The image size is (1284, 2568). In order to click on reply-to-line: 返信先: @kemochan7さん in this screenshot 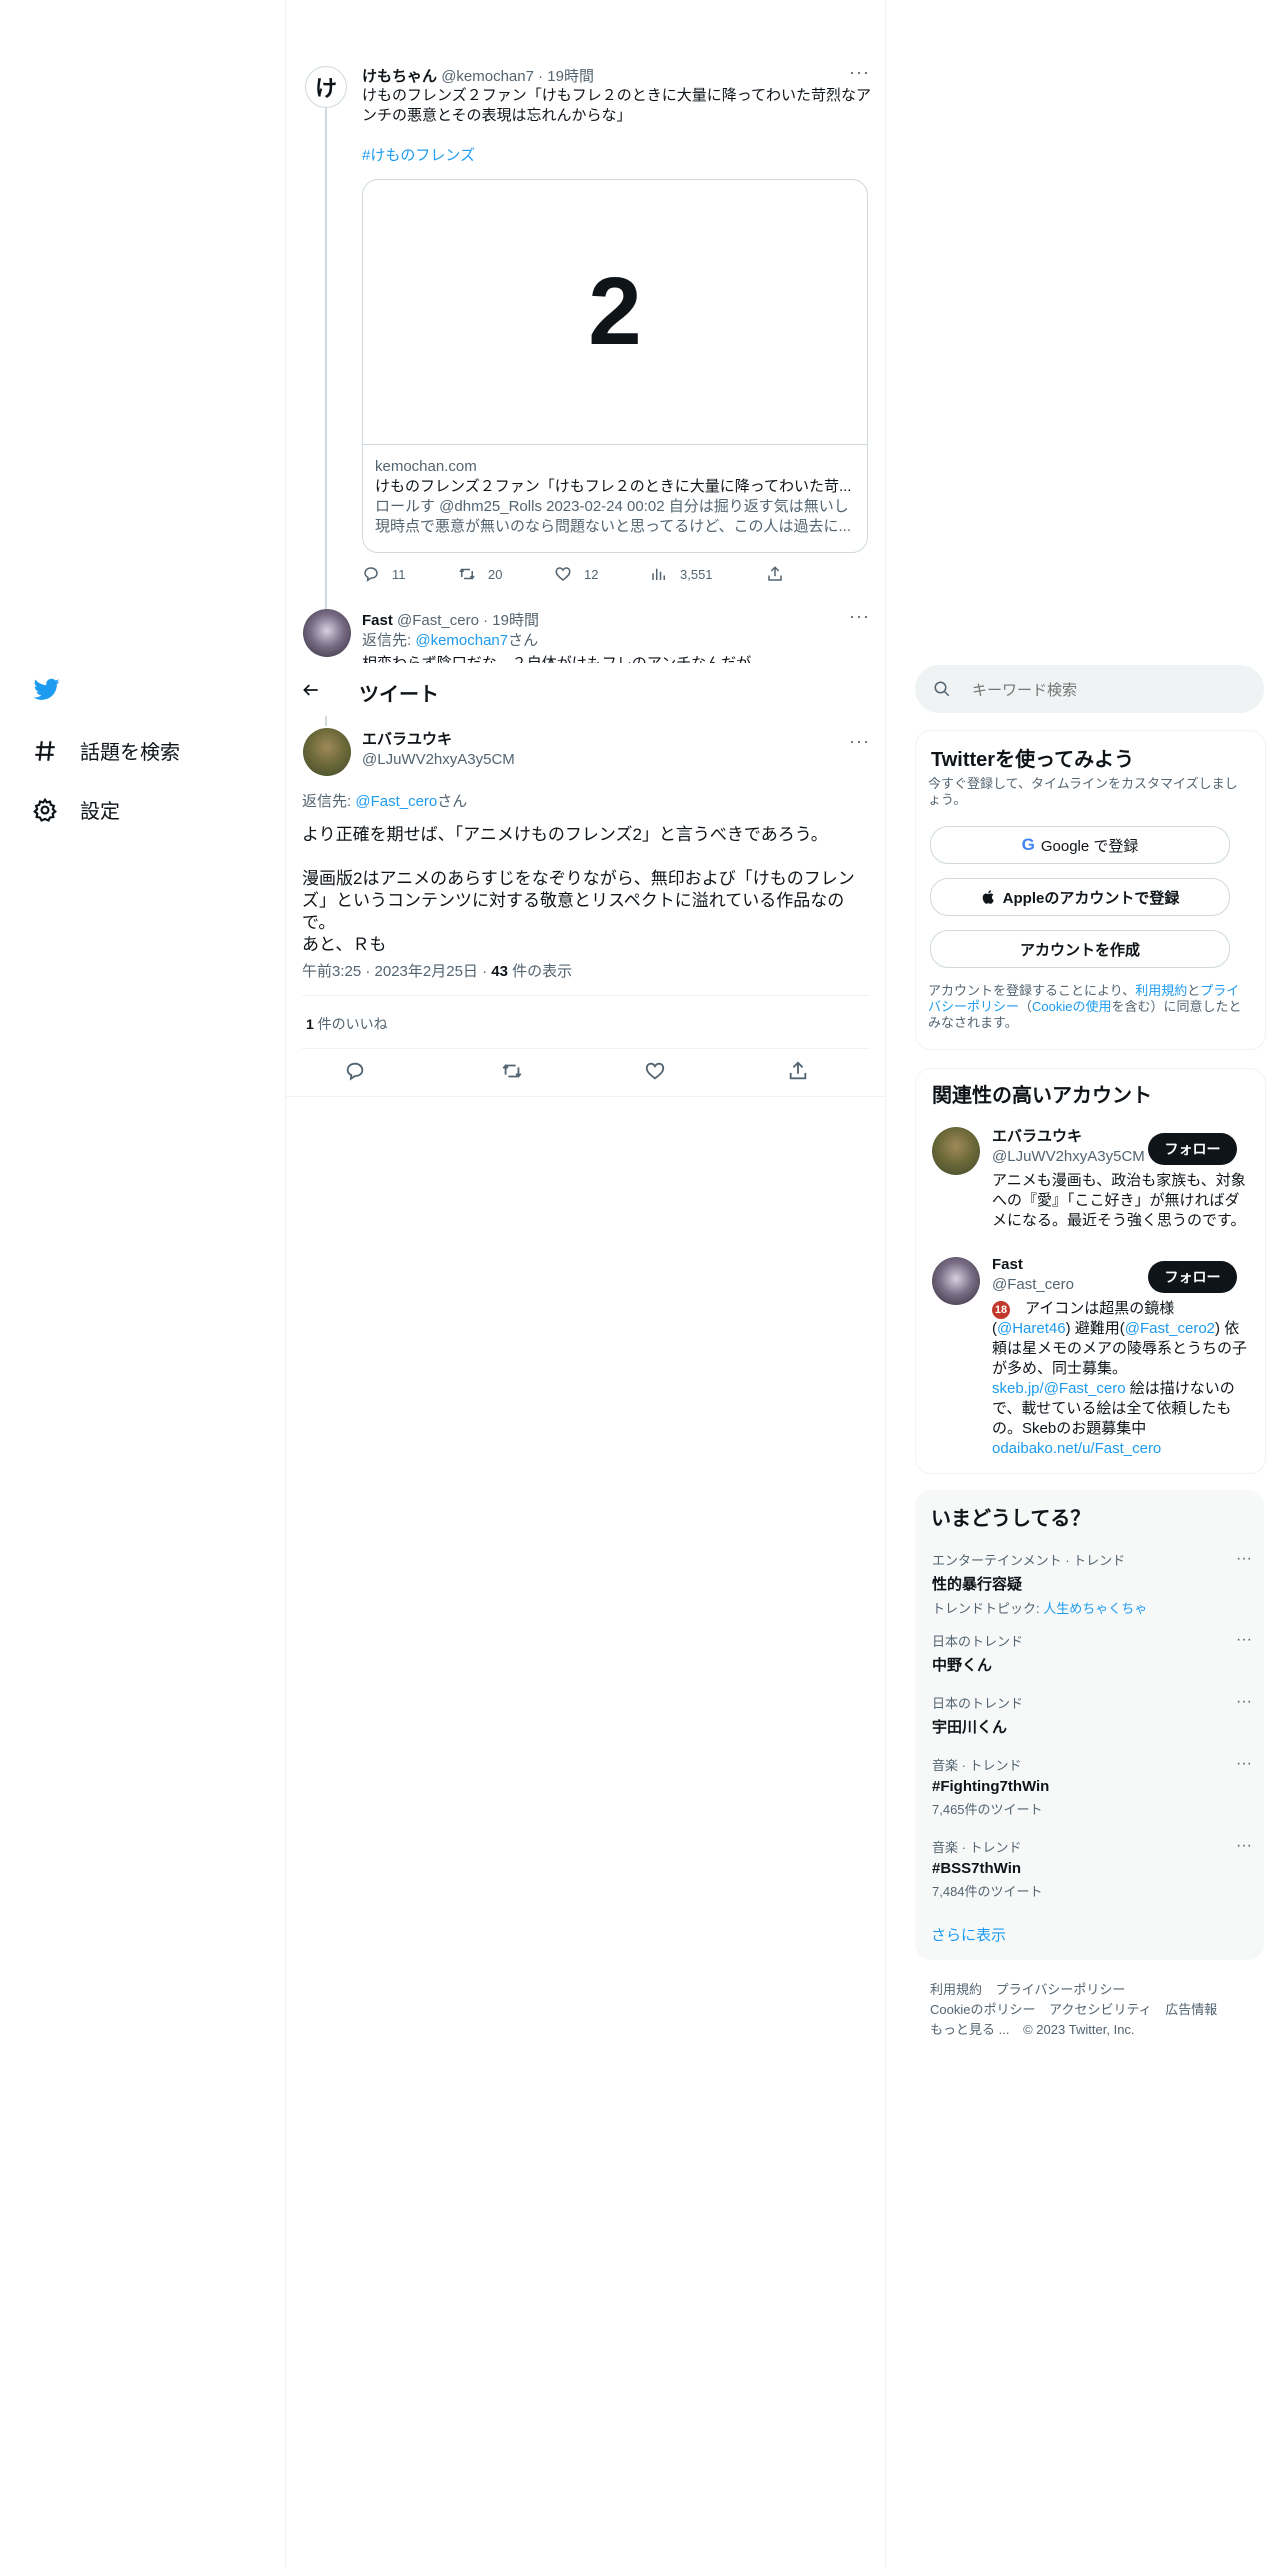, I will do `click(450, 640)`.